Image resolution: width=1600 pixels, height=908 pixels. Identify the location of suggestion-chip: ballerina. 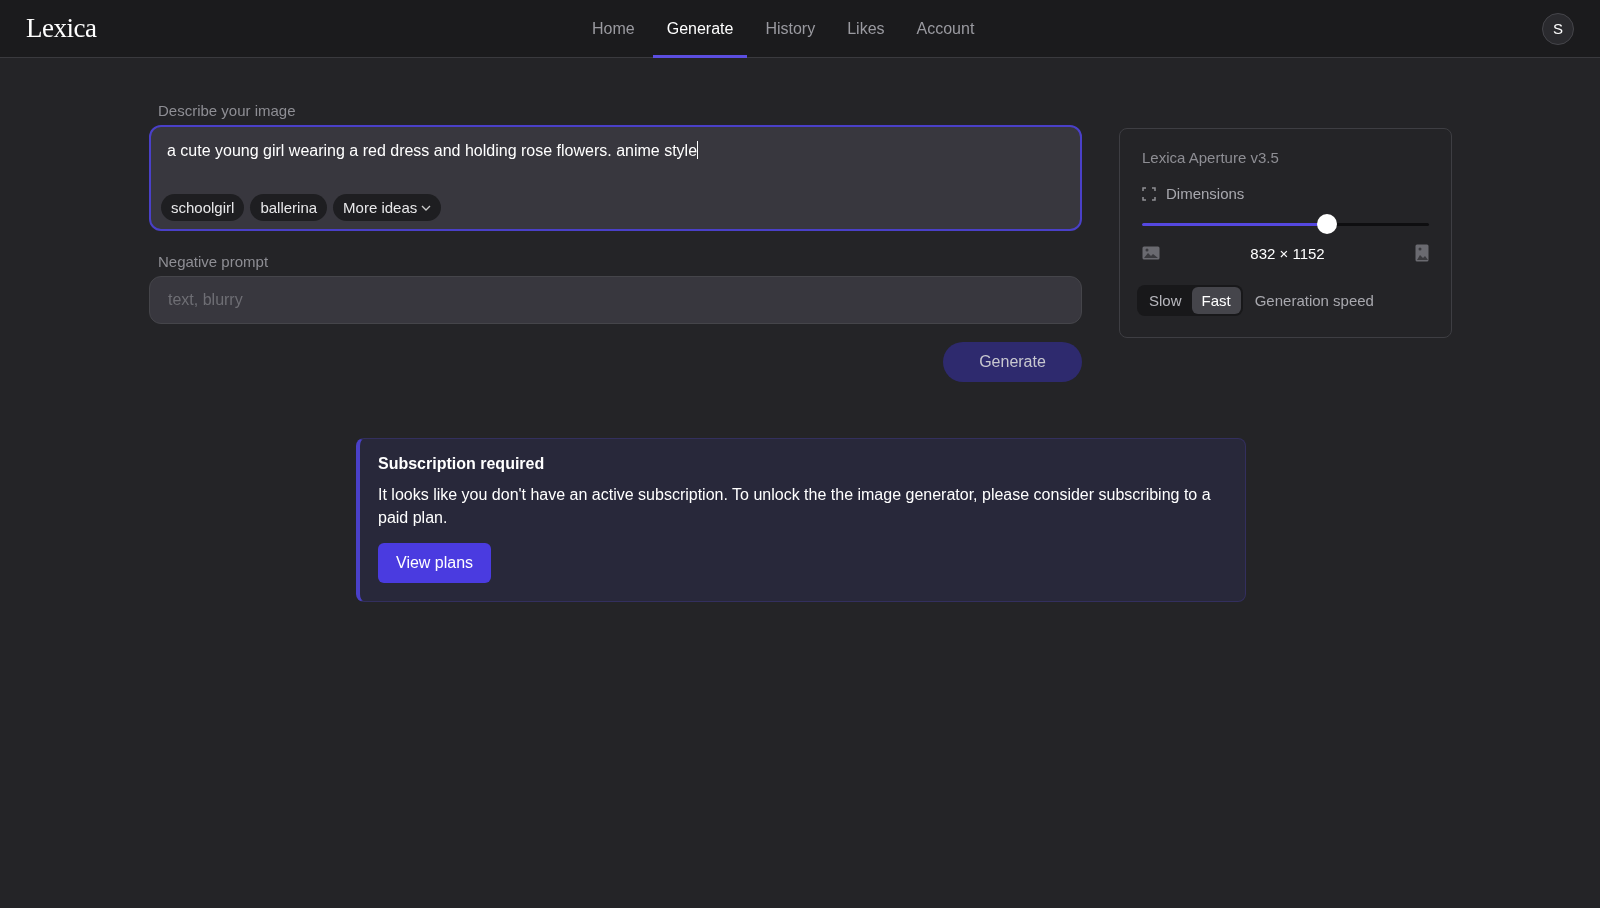
(289, 207).